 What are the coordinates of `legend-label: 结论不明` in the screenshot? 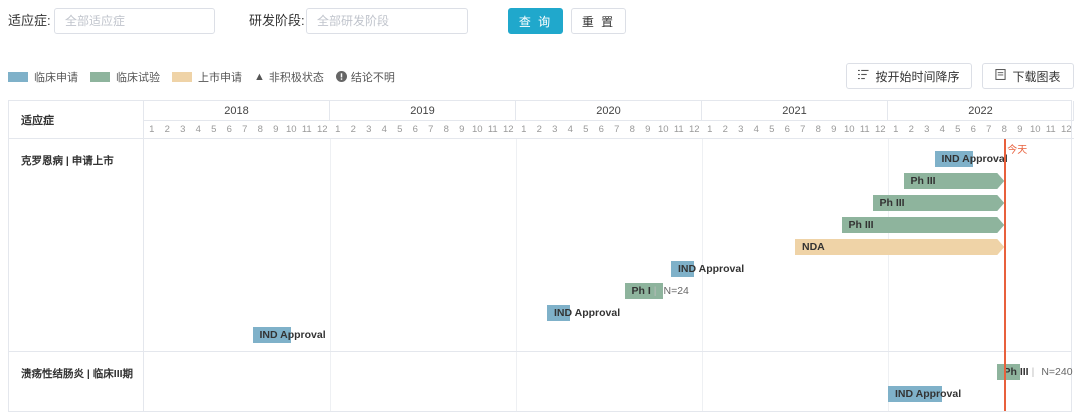 It's located at (372, 78).